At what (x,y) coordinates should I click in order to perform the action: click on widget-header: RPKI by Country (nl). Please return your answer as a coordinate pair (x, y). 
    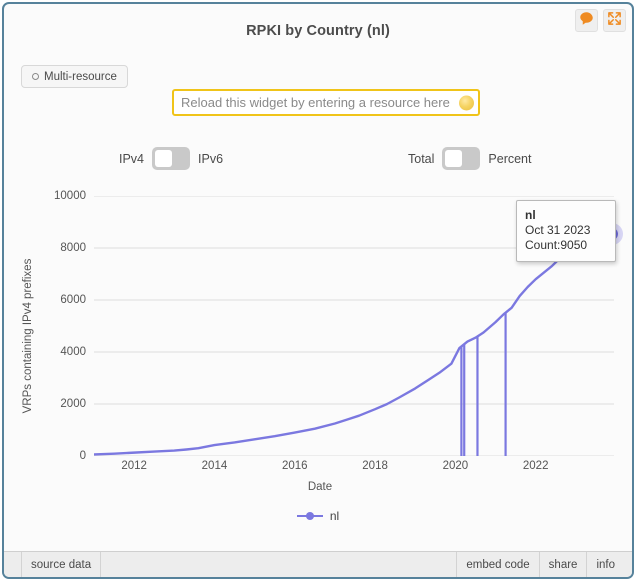
    Looking at the image, I should click on (318, 30).